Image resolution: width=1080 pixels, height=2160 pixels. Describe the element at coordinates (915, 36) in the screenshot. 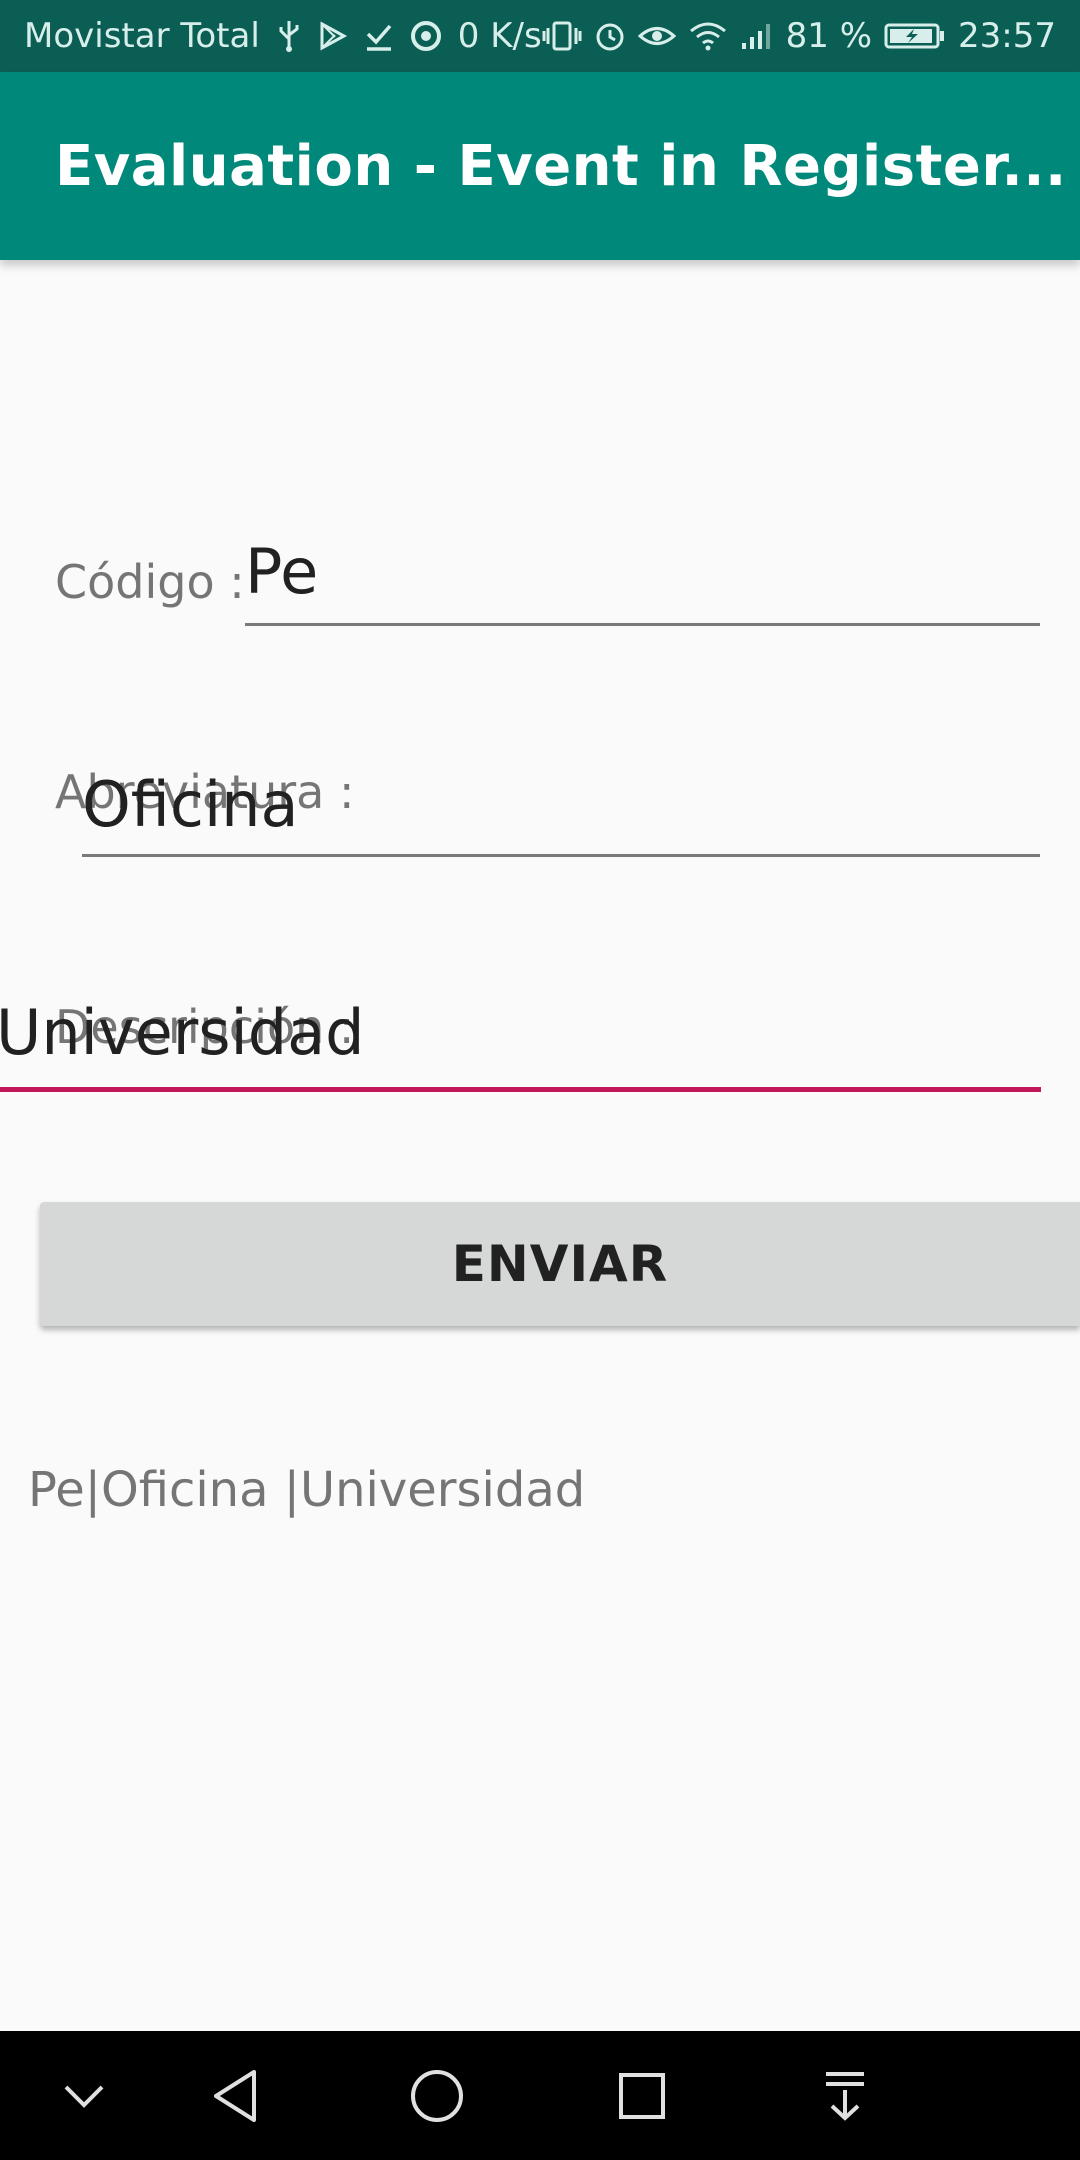

I see `battery-charging-icon` at that location.